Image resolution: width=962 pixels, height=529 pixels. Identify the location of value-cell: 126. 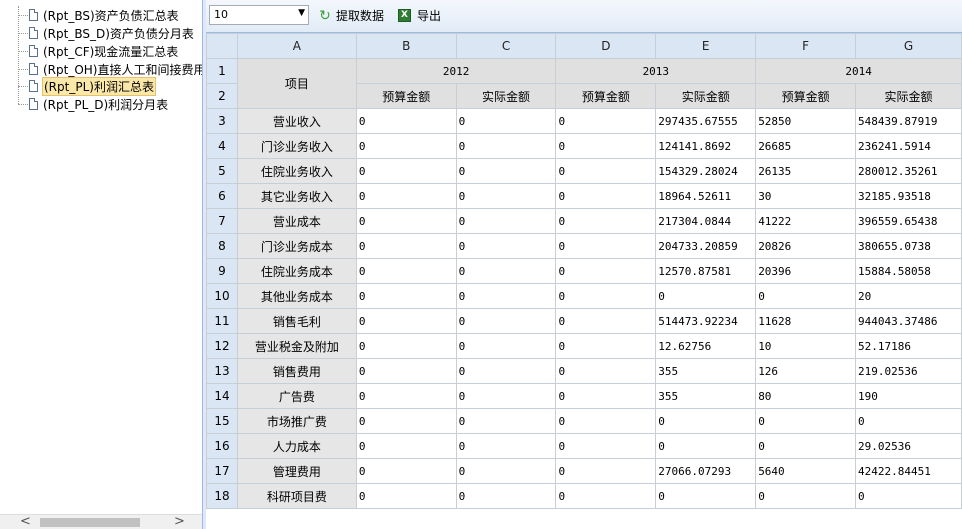
(805, 371).